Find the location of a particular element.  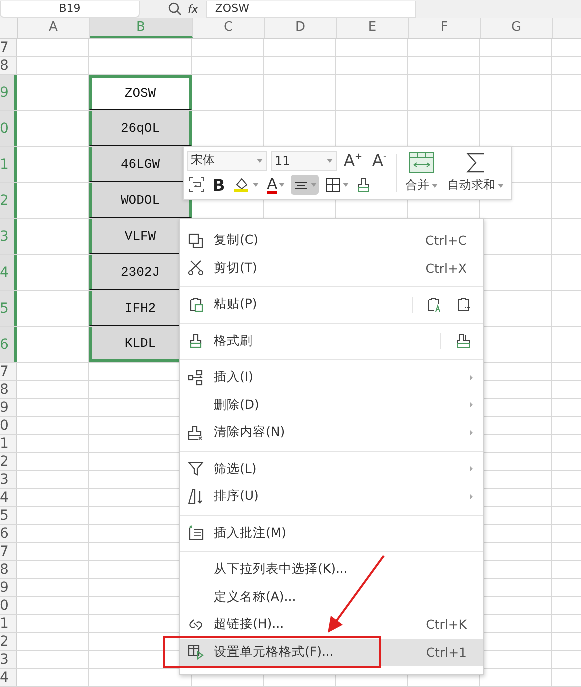

menu-item: 筛选(L) is located at coordinates (331, 469).